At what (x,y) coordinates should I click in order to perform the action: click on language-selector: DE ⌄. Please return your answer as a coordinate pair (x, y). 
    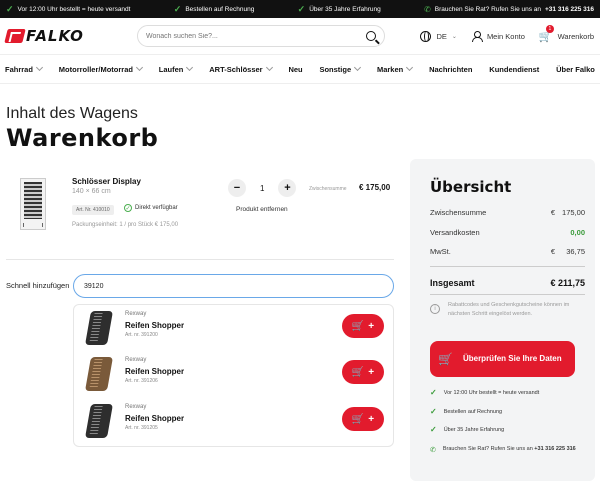
    Looking at the image, I should click on (438, 36).